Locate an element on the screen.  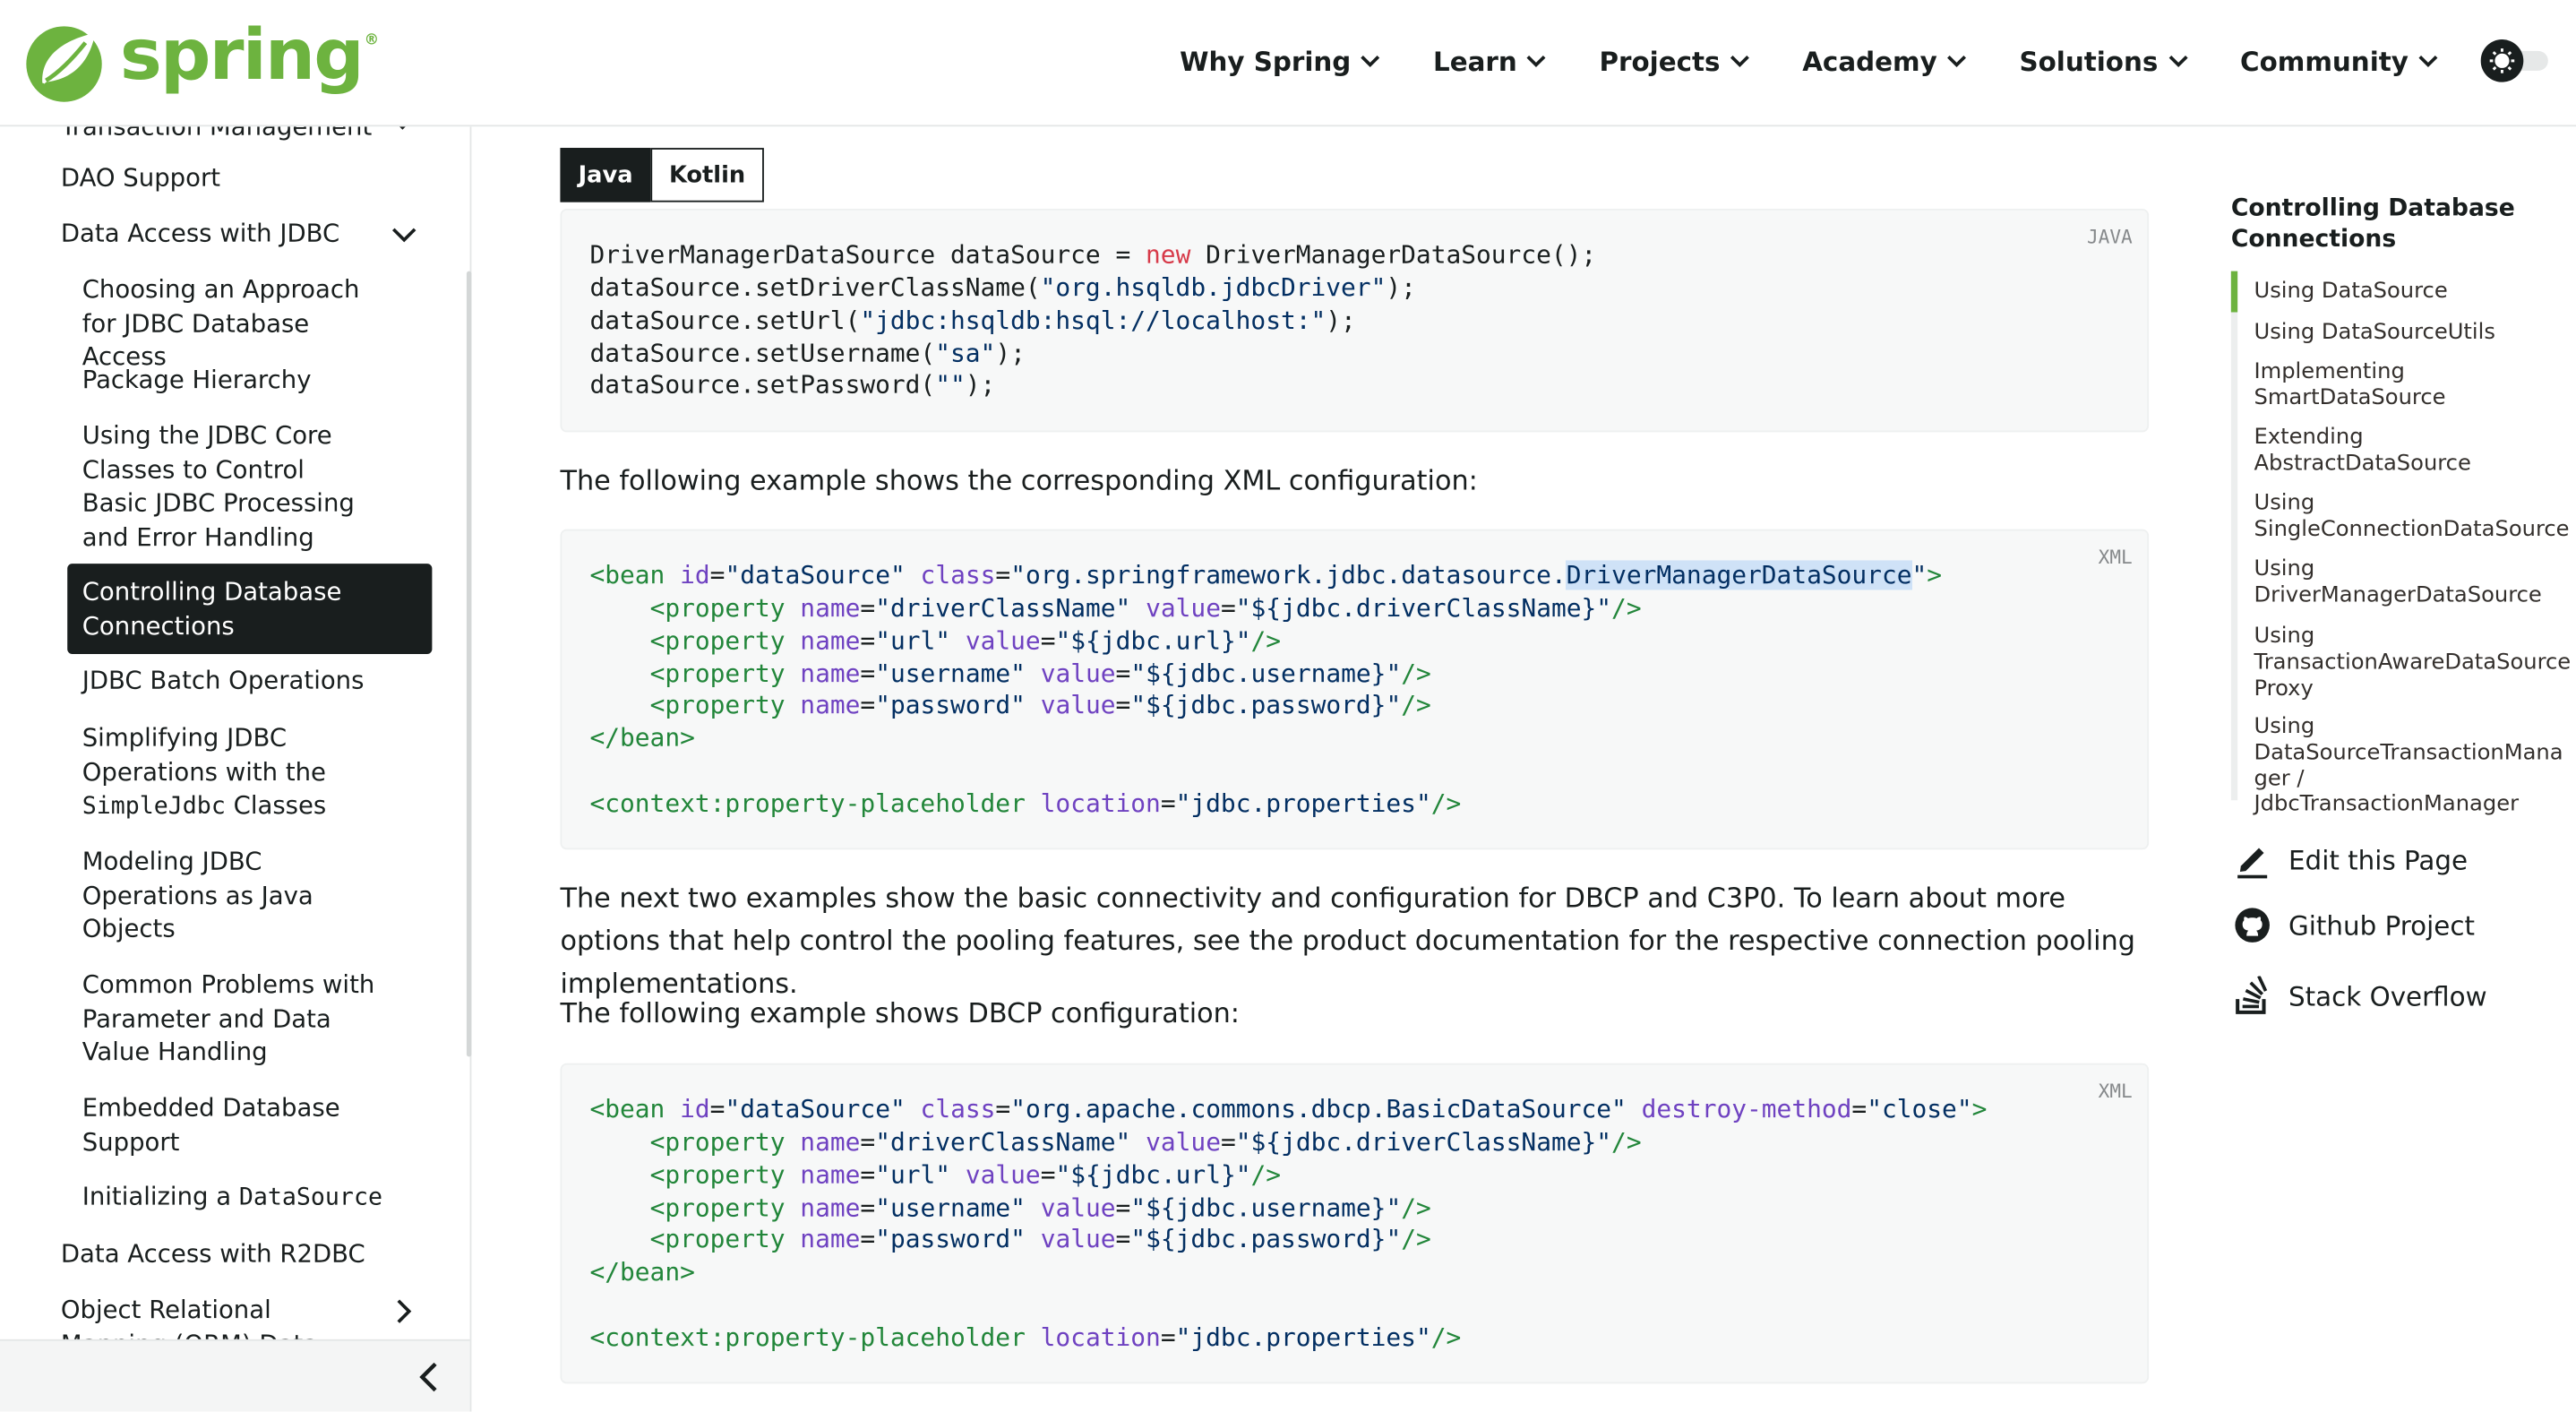
chevron-right-icon is located at coordinates (404, 1311).